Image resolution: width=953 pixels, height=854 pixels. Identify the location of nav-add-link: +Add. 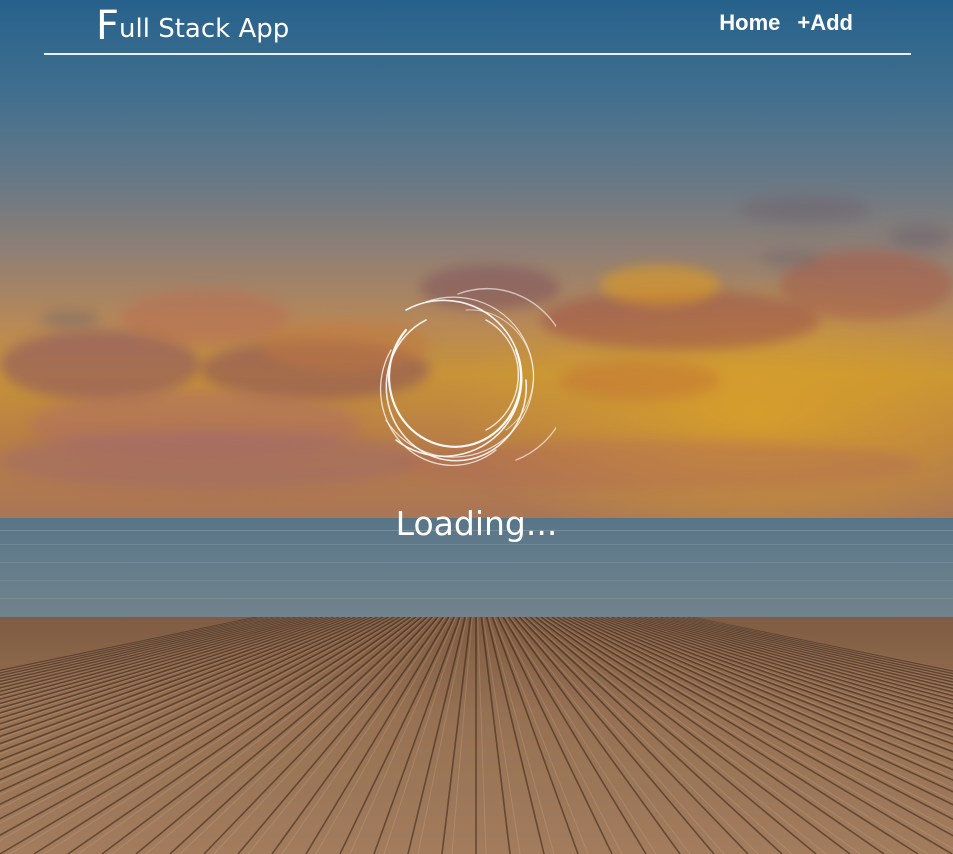
(825, 23).